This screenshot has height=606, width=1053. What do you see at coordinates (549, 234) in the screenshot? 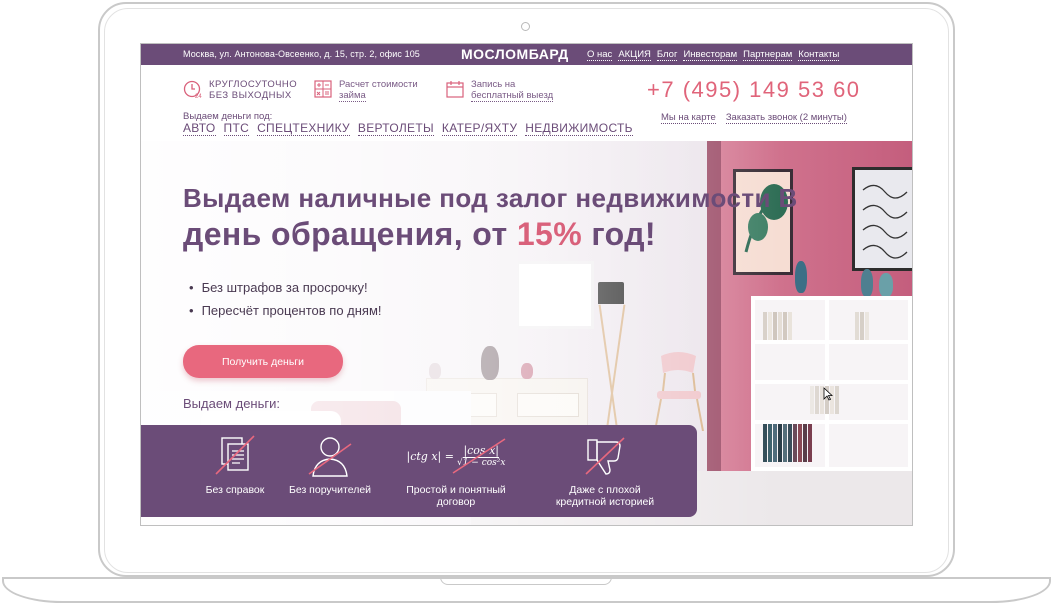
I see `headline-rate: 15%` at bounding box center [549, 234].